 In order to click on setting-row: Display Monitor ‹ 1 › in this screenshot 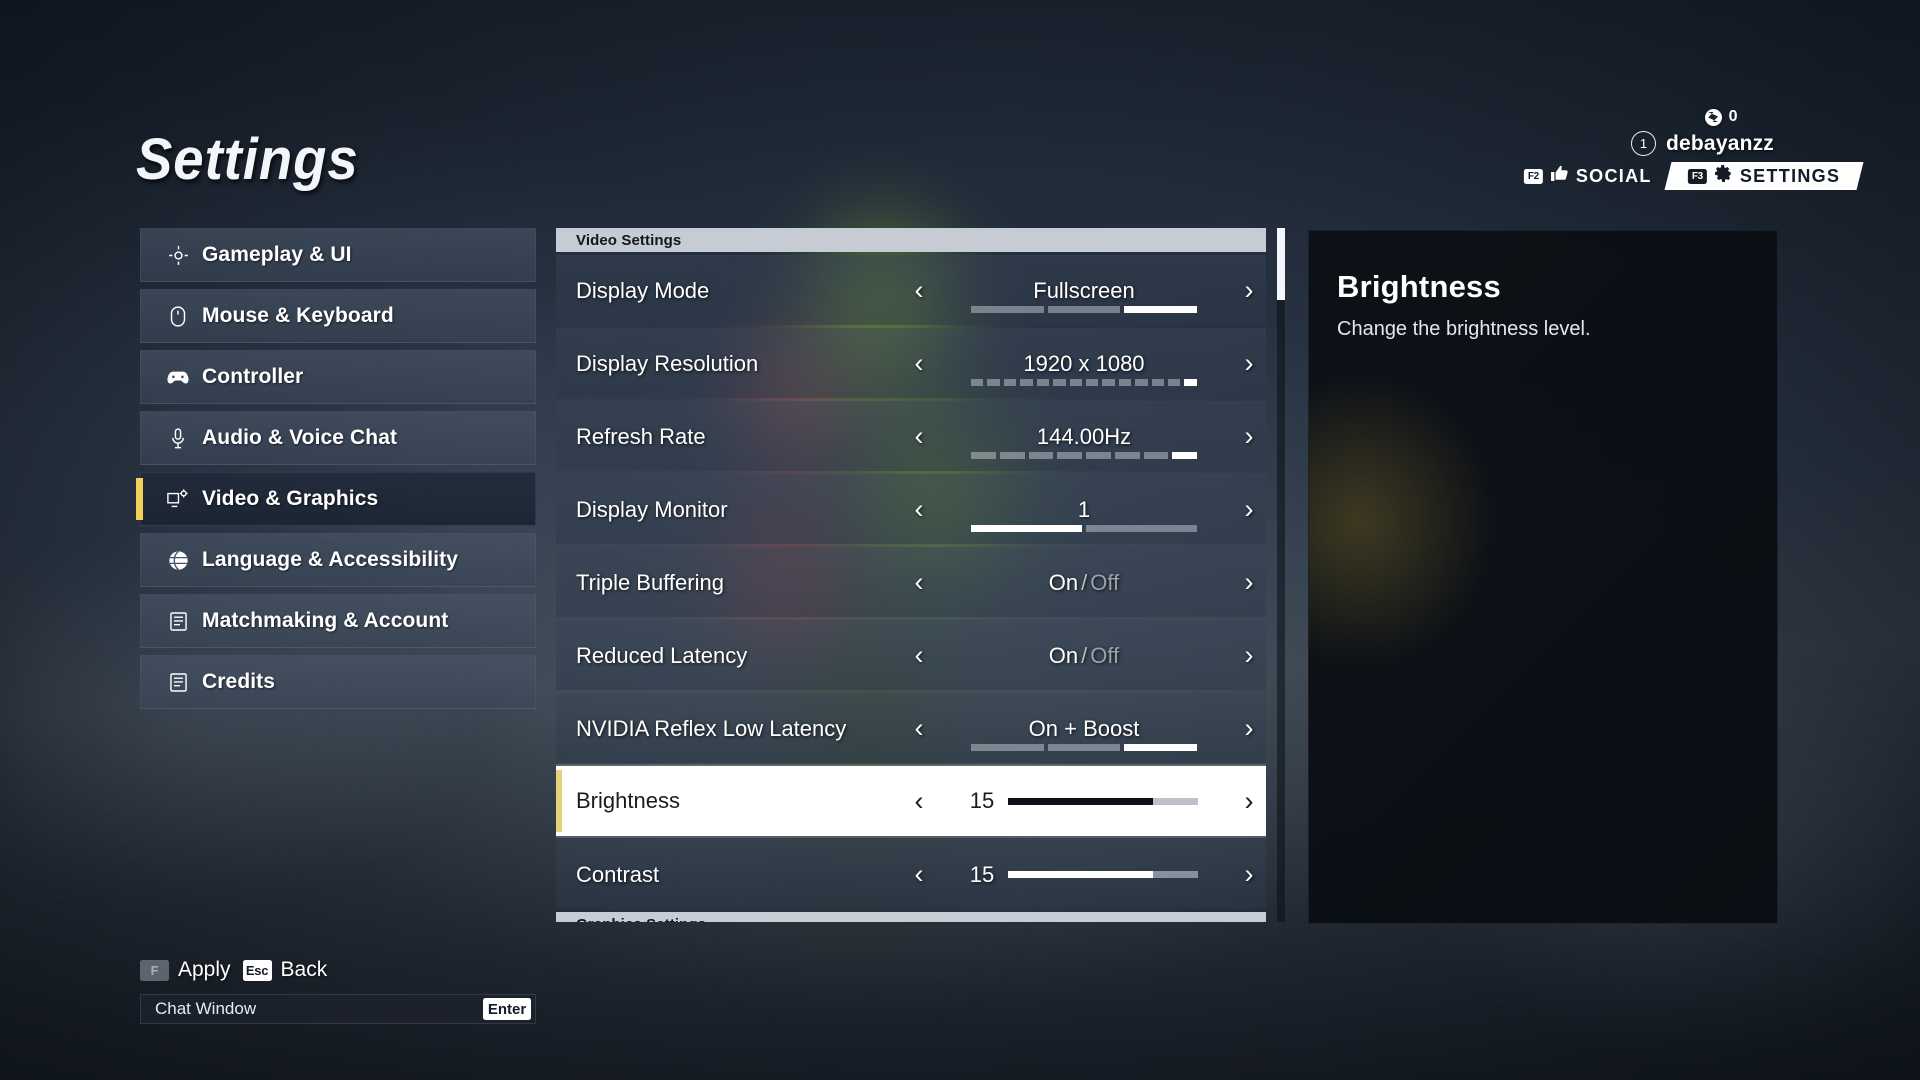, I will do `click(911, 509)`.